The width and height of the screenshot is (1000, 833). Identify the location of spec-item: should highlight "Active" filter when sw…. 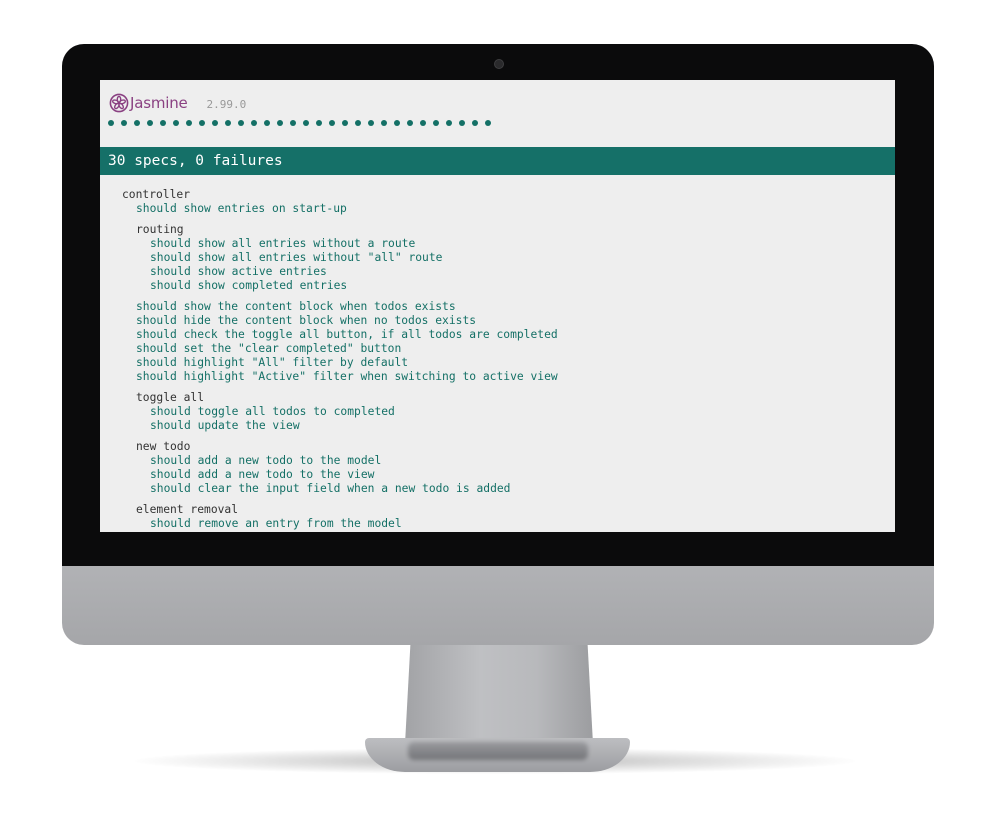
(508, 377).